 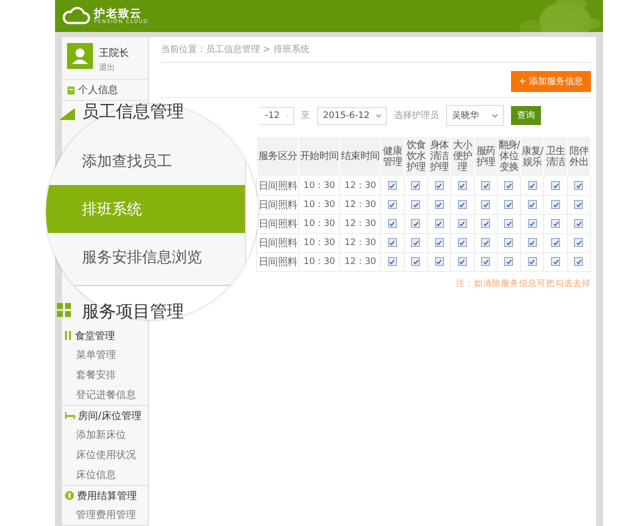 What do you see at coordinates (523, 284) in the screenshot?
I see `note-text: 注：如清除服务信息可把勾选去掉` at bounding box center [523, 284].